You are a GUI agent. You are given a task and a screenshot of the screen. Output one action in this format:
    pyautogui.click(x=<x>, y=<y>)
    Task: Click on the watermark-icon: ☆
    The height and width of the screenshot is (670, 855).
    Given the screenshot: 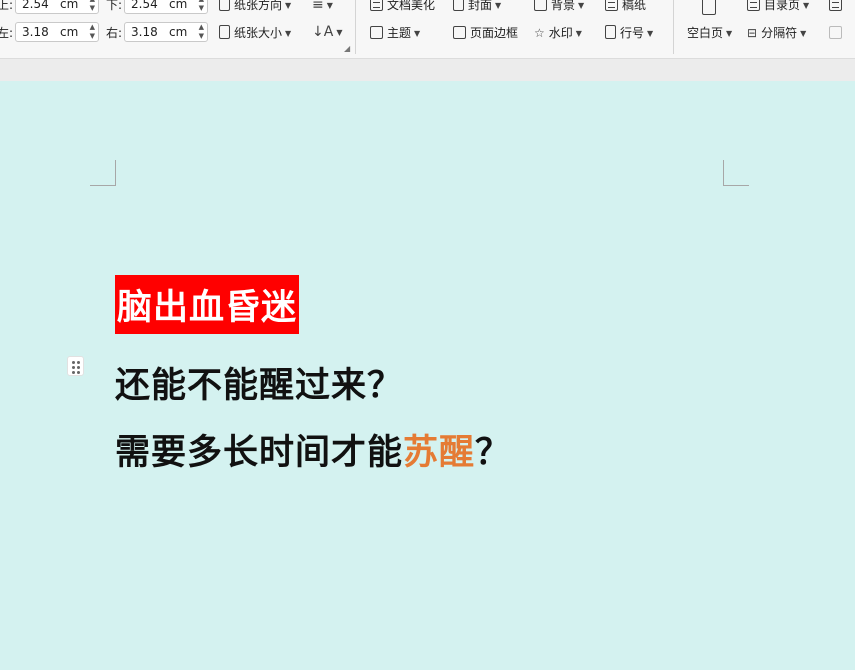 What is the action you would take?
    pyautogui.click(x=539, y=33)
    